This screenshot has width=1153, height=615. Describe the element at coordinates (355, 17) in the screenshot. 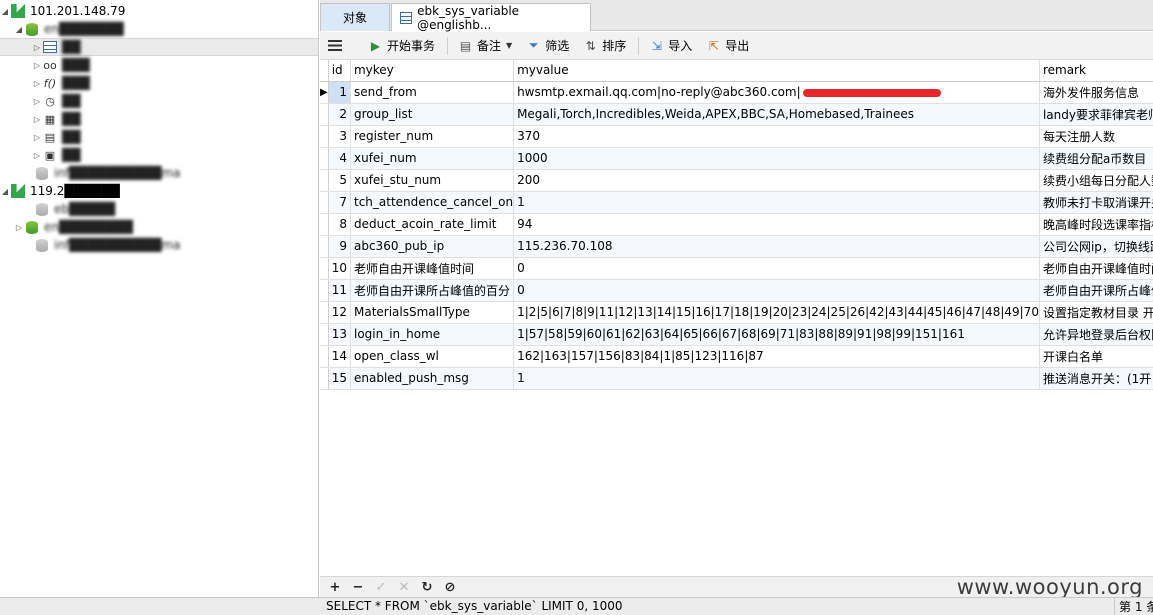

I see `tab-objects: 对象` at that location.